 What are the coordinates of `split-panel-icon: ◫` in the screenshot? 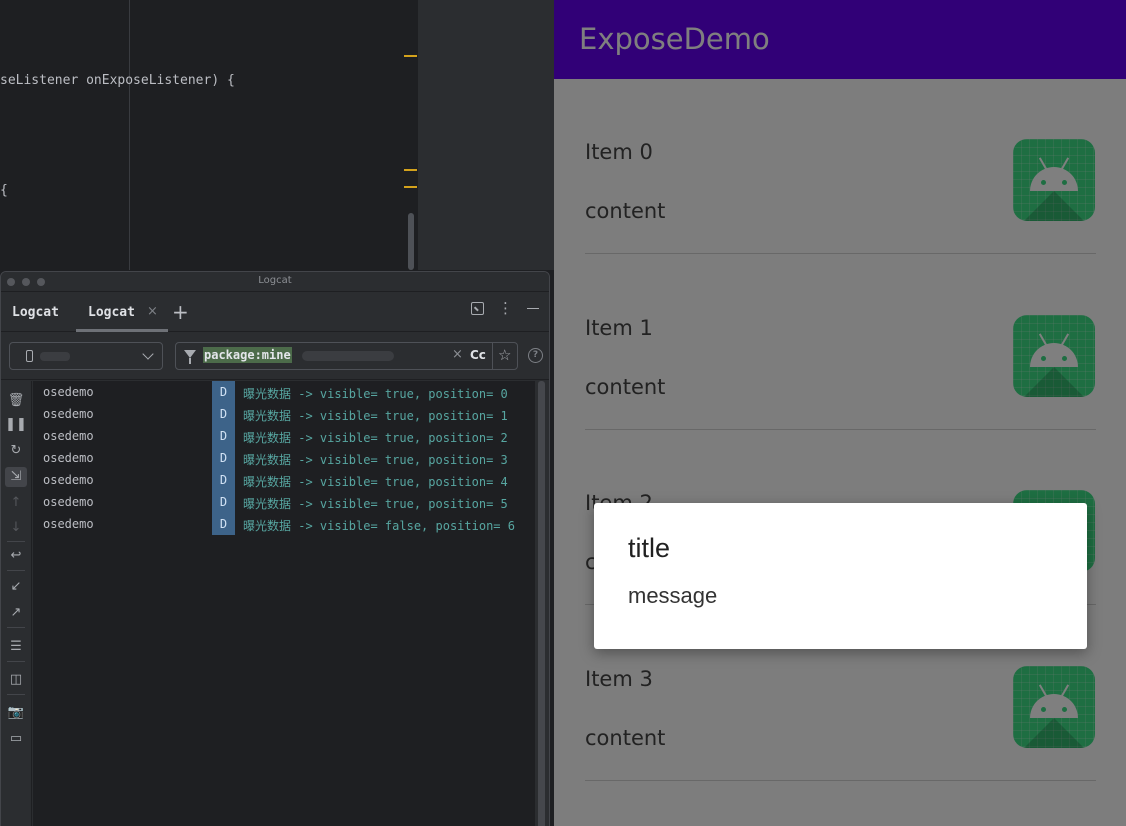 It's located at (16, 680).